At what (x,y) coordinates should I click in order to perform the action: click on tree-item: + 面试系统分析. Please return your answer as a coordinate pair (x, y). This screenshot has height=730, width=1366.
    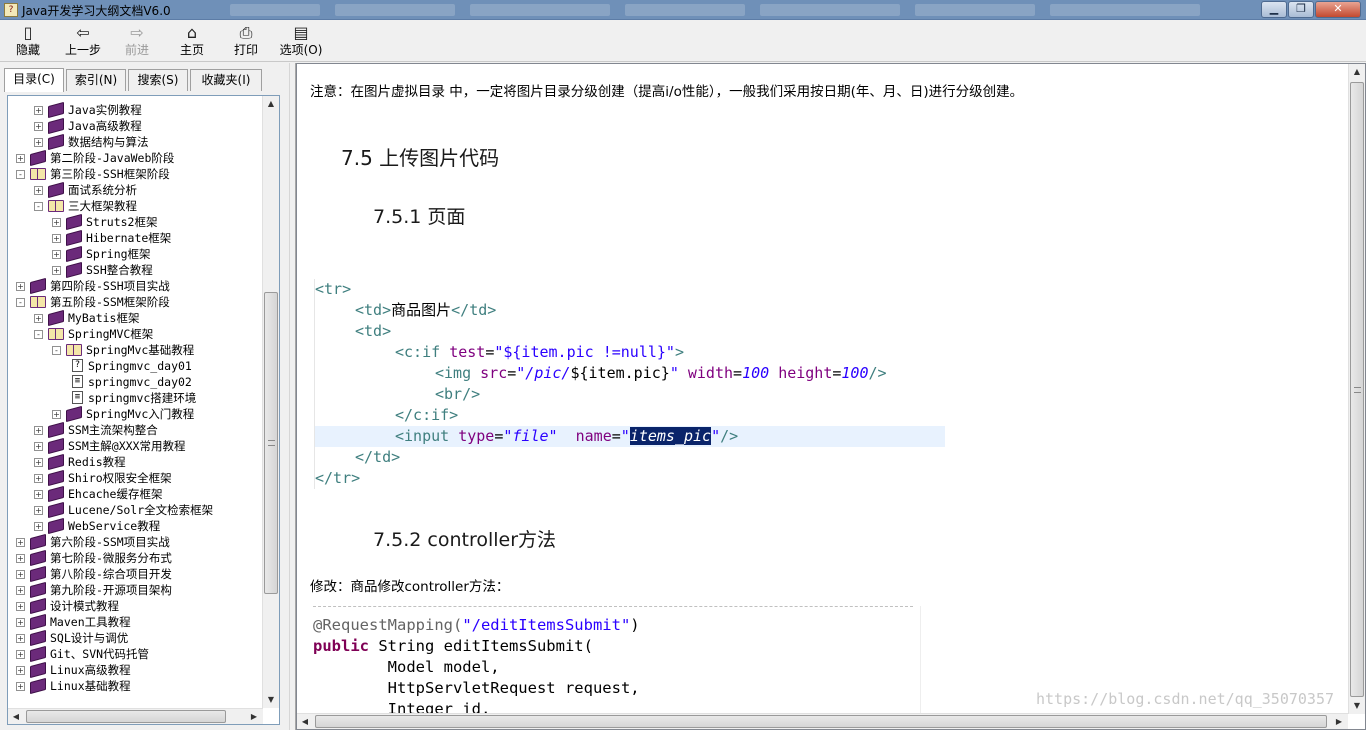
    Looking at the image, I should click on (135, 190).